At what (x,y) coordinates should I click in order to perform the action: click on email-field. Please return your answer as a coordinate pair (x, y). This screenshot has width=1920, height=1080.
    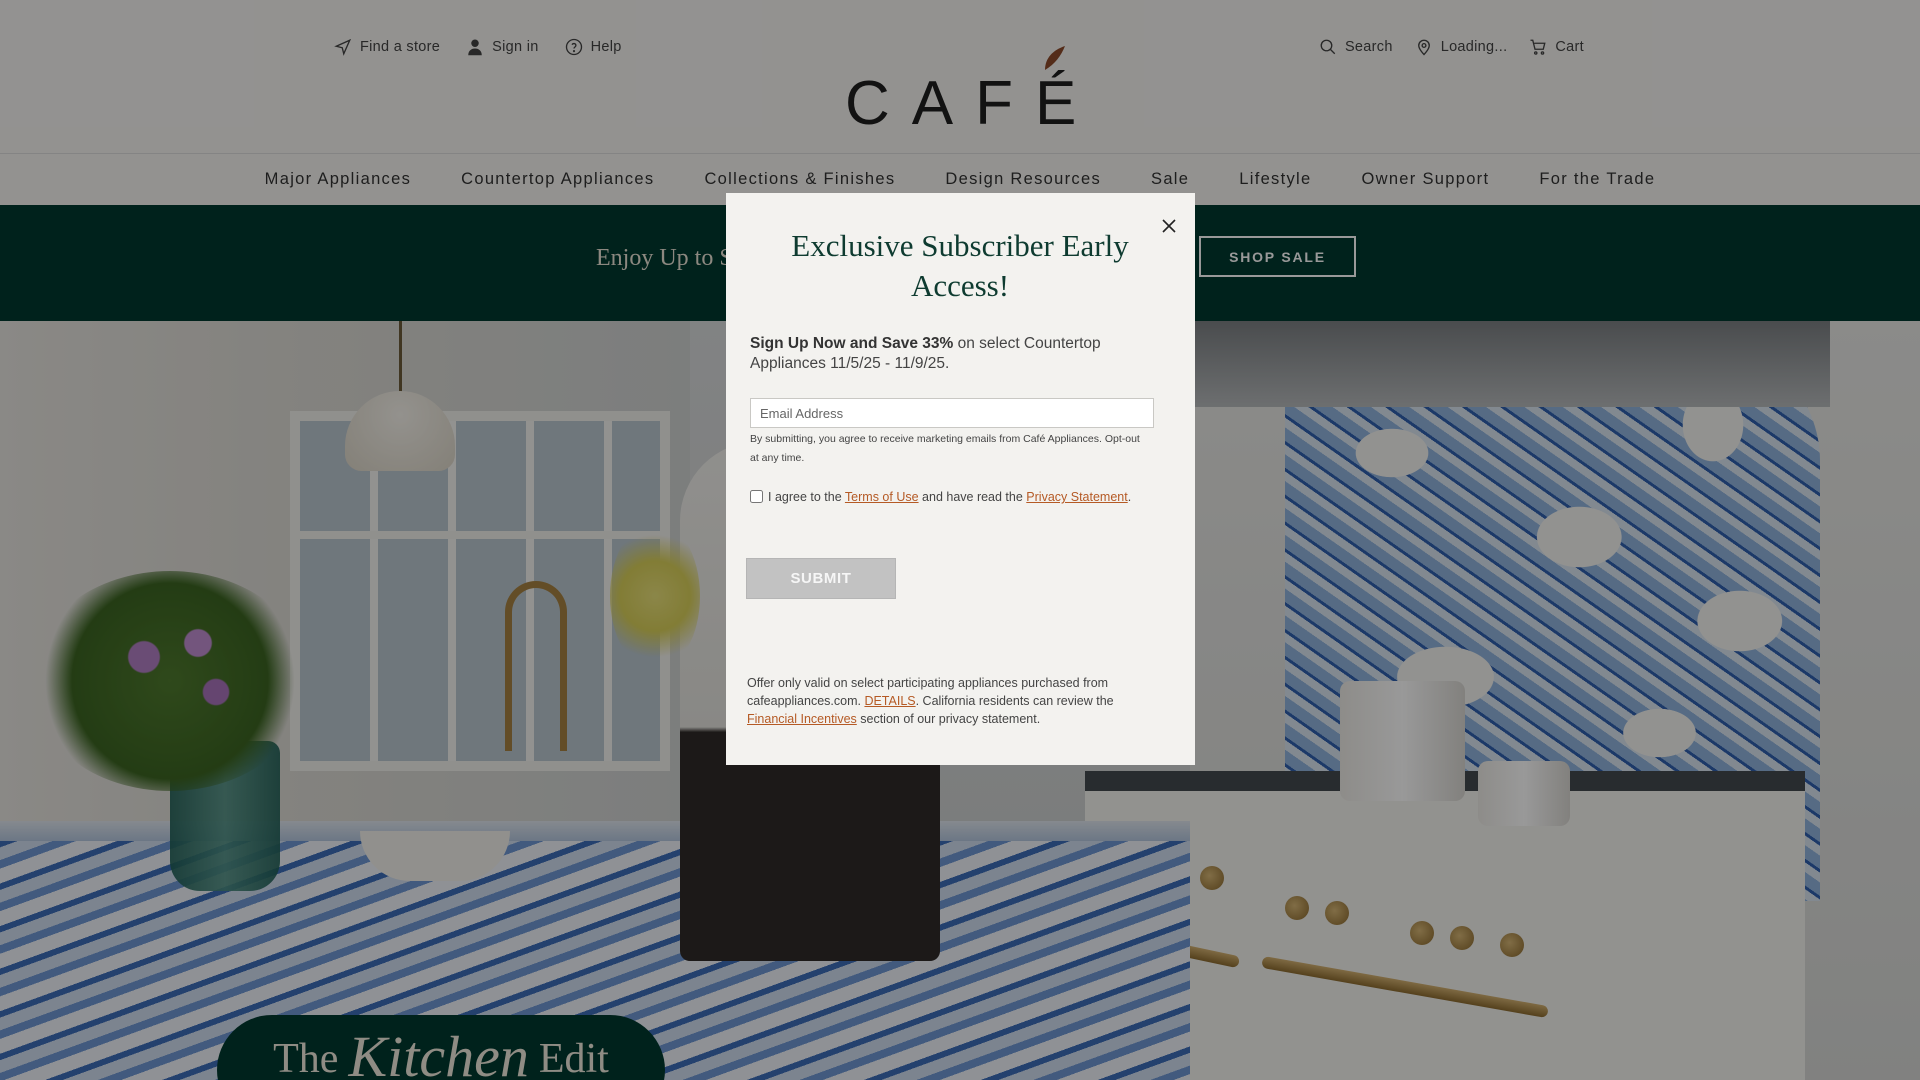
    Looking at the image, I should click on (952, 413).